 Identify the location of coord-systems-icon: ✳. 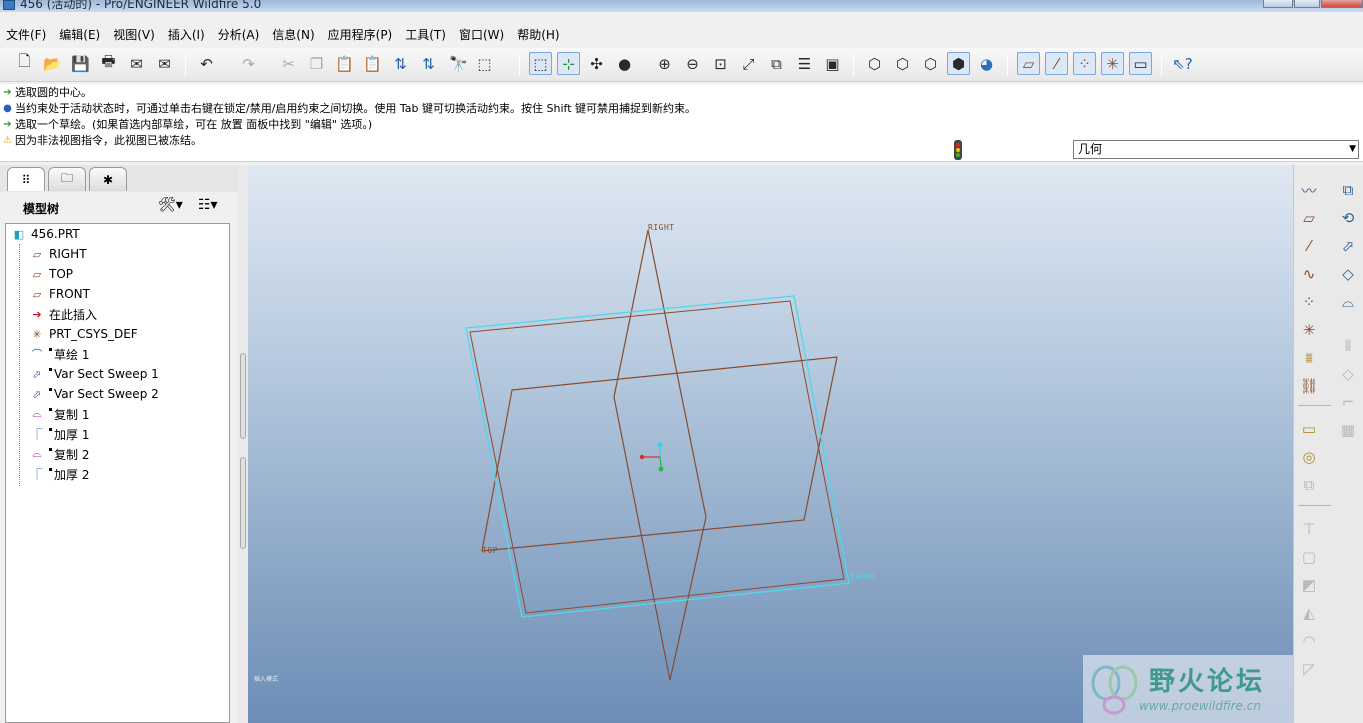
(1112, 63).